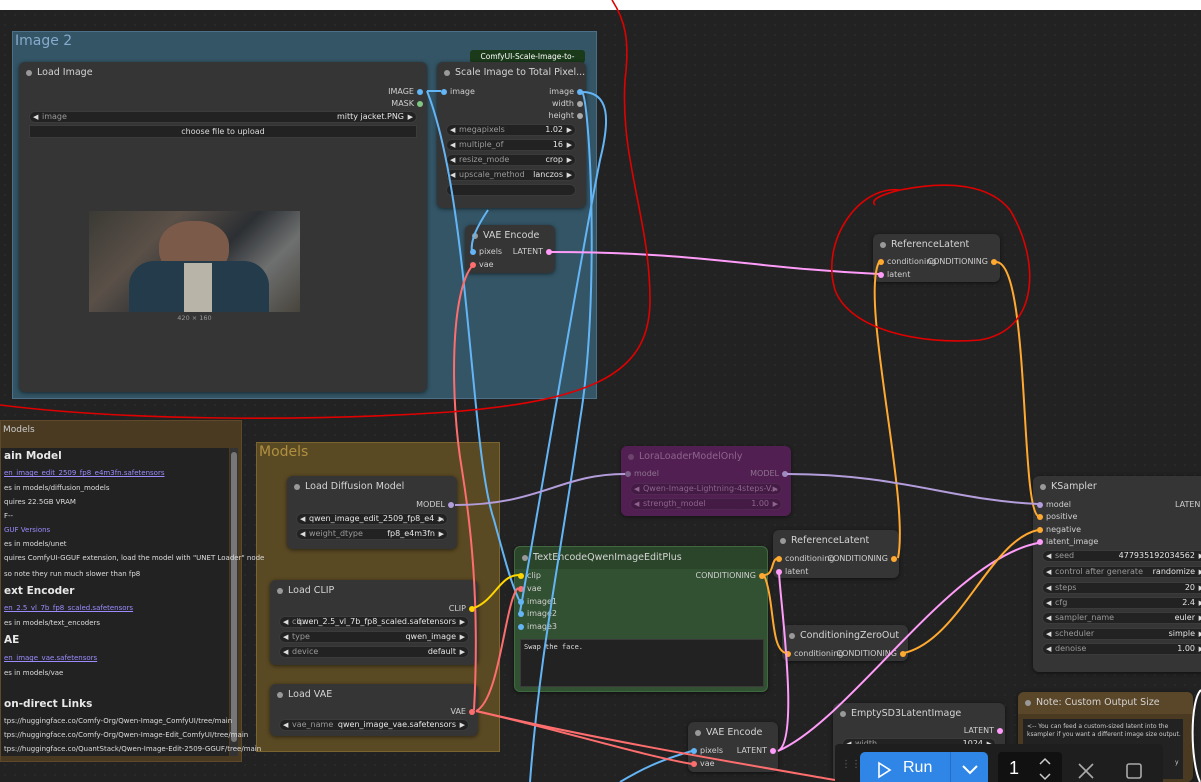  What do you see at coordinates (566, 116) in the screenshot?
I see `output-height: height` at bounding box center [566, 116].